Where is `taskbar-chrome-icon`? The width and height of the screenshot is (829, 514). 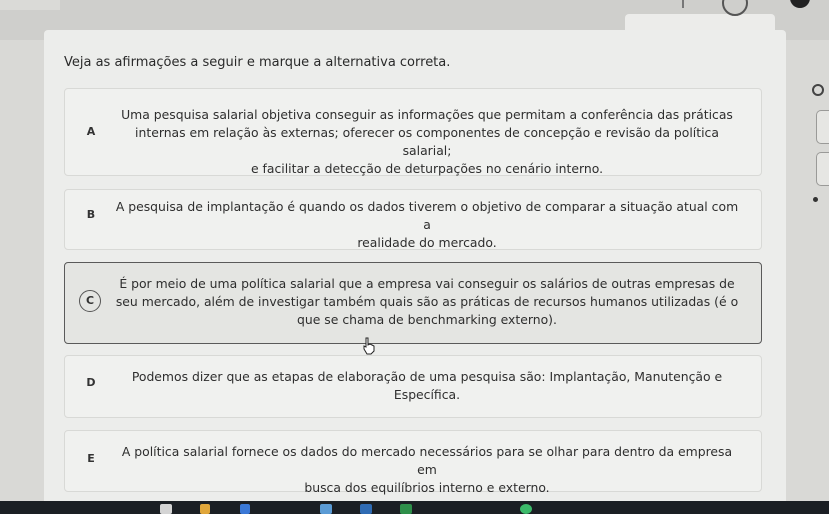 taskbar-chrome-icon is located at coordinates (526, 509).